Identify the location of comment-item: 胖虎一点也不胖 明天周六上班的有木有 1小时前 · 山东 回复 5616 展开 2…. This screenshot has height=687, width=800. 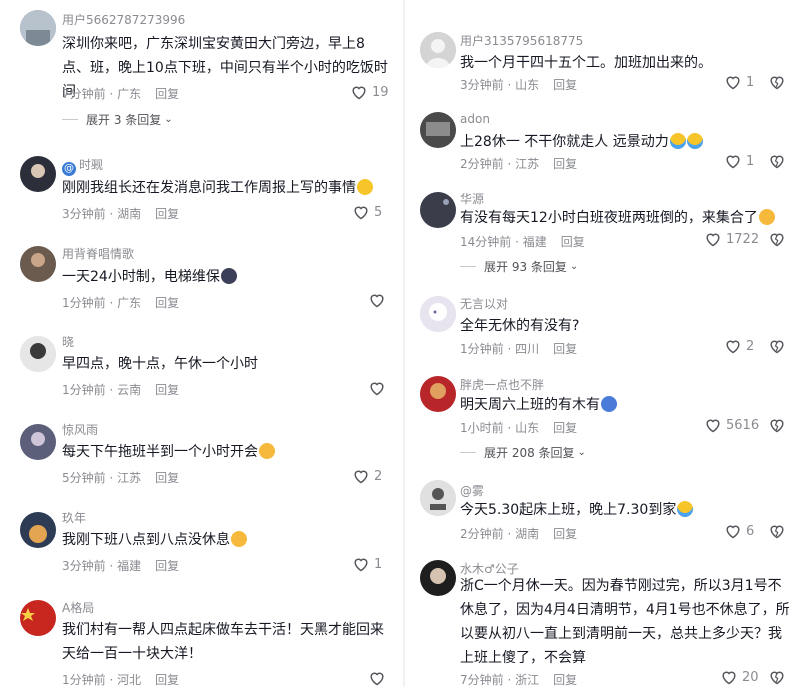
(604, 417).